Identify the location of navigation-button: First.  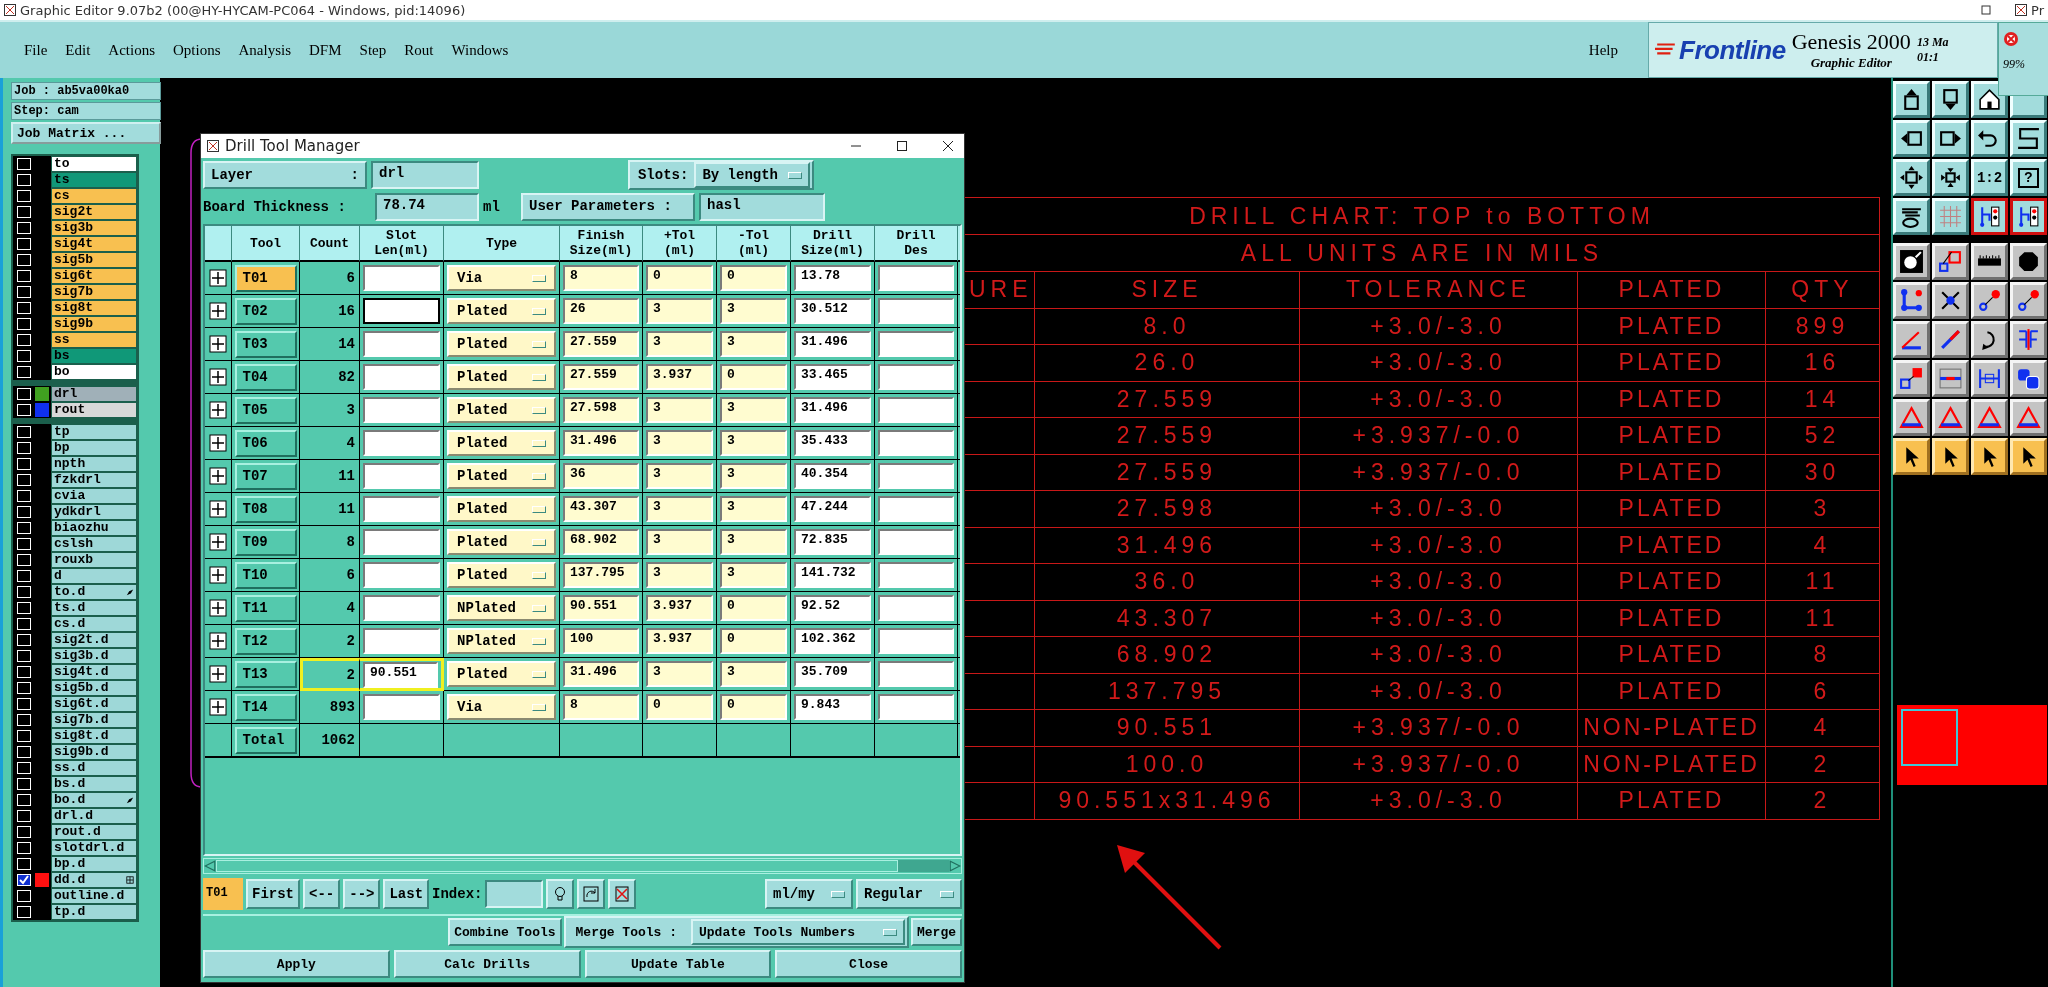
(273, 894).